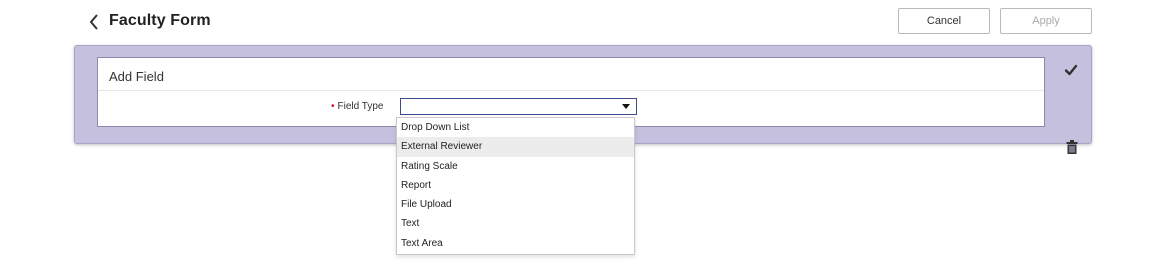 This screenshot has height=275, width=1165. I want to click on page-title: Faculty Form, so click(160, 20).